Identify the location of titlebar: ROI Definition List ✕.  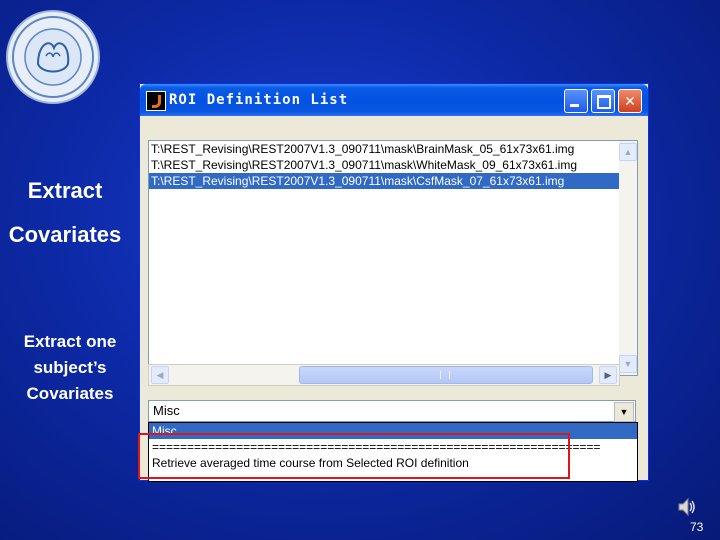
(394, 100).